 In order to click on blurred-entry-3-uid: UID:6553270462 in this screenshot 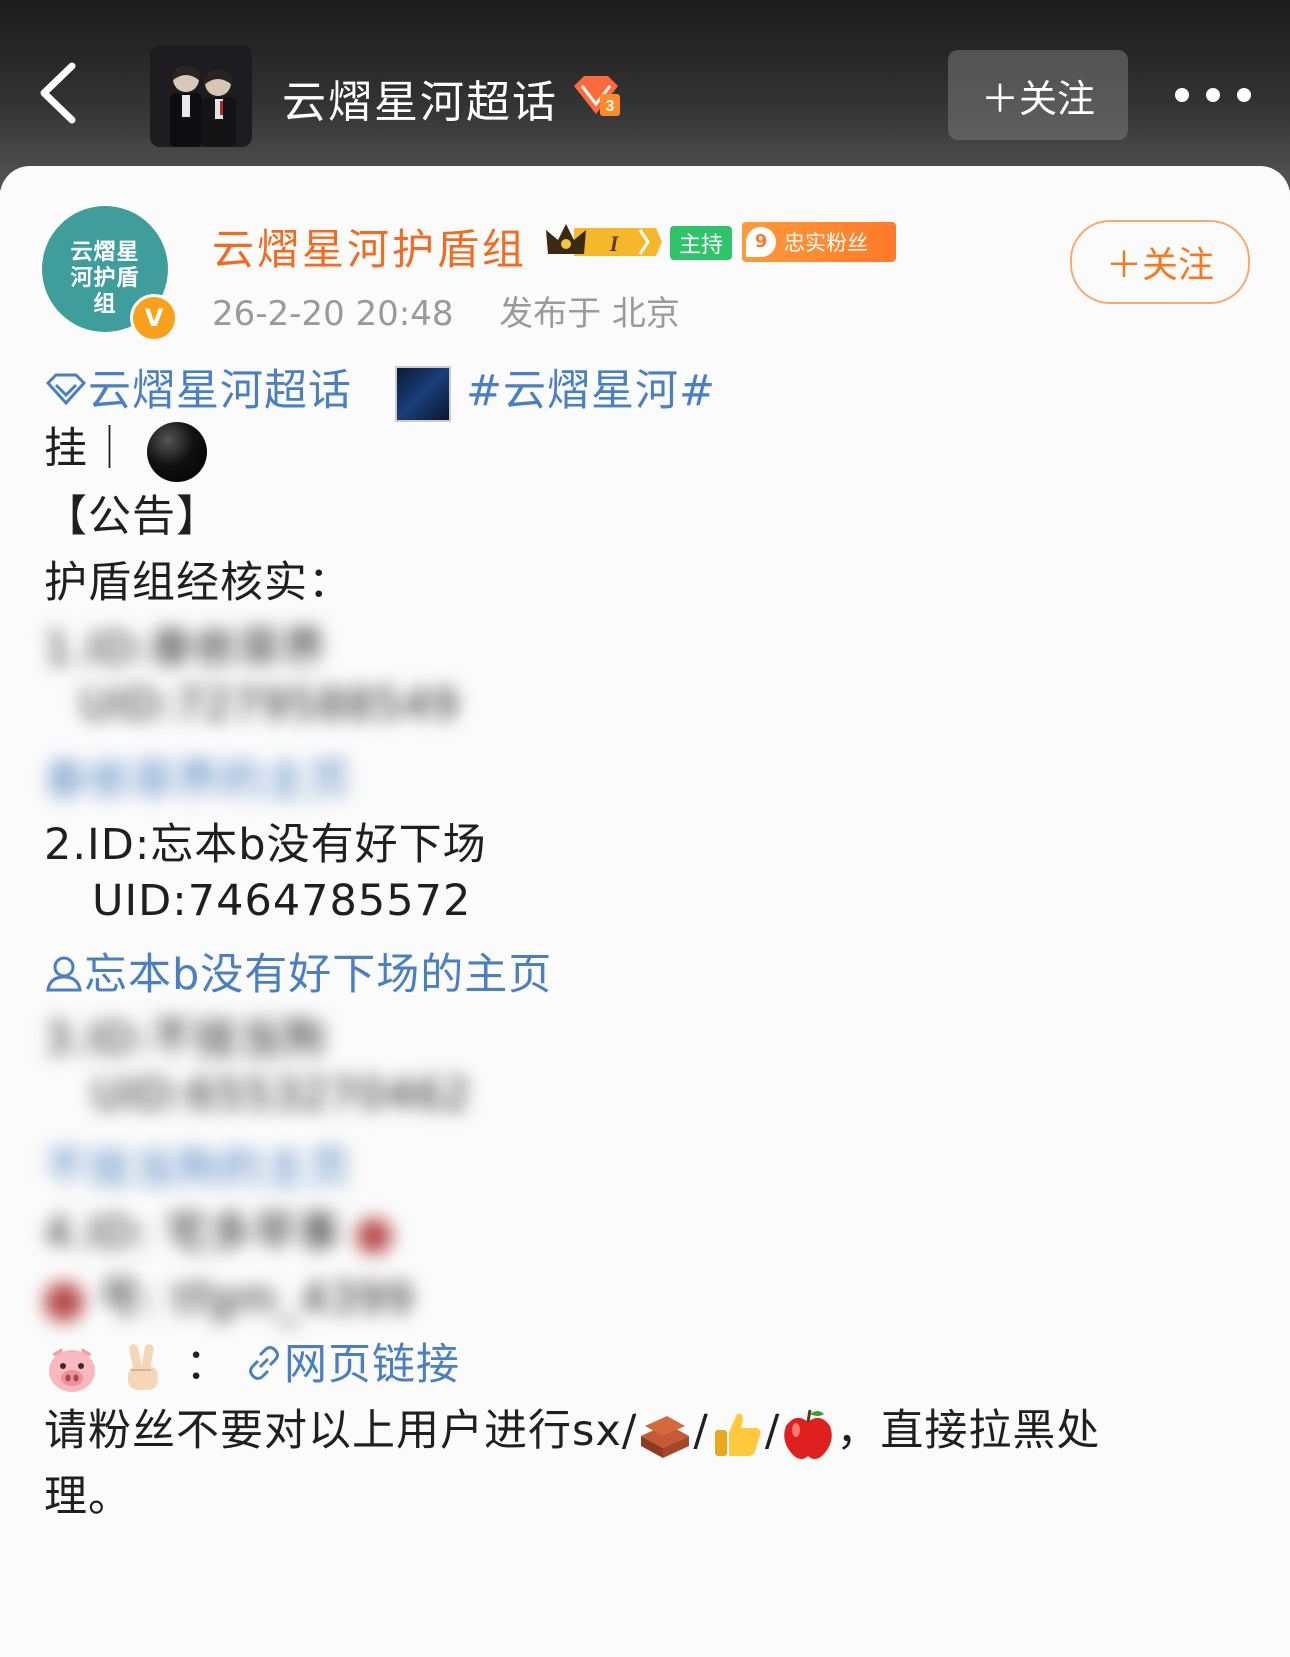, I will do `click(282, 1095)`.